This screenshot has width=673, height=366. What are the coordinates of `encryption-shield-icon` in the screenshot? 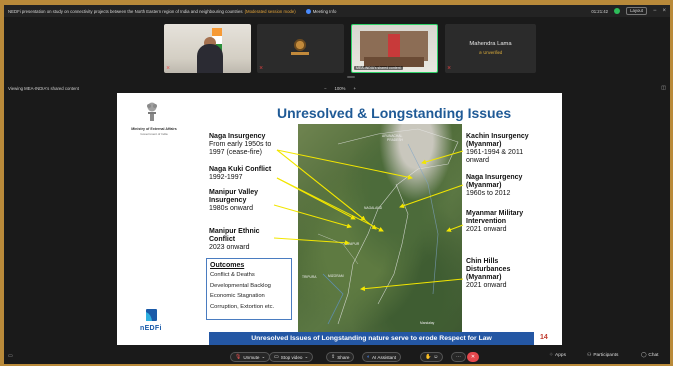 It's located at (617, 11).